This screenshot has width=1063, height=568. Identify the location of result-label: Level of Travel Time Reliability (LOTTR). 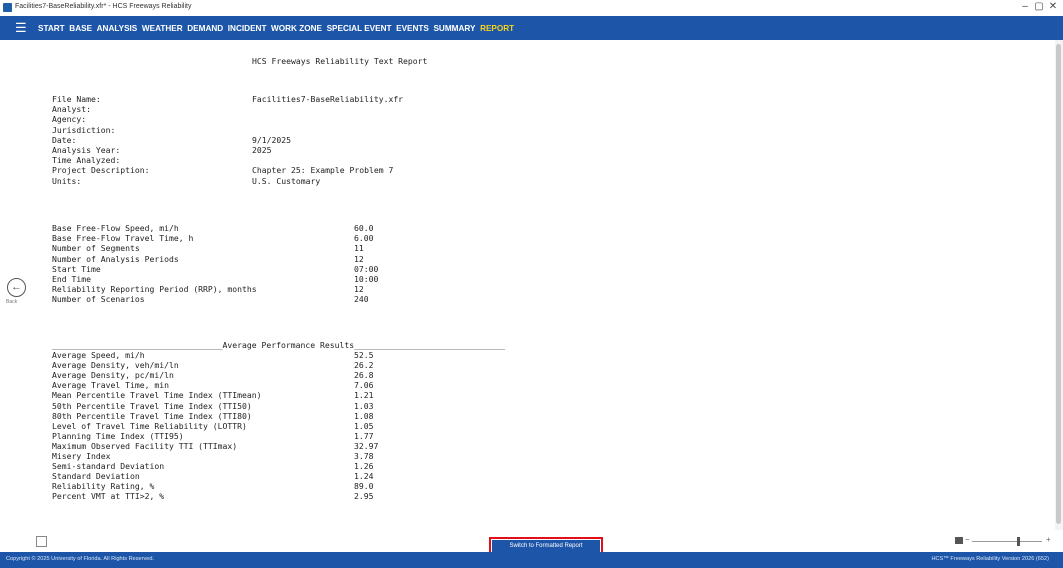
(149, 425).